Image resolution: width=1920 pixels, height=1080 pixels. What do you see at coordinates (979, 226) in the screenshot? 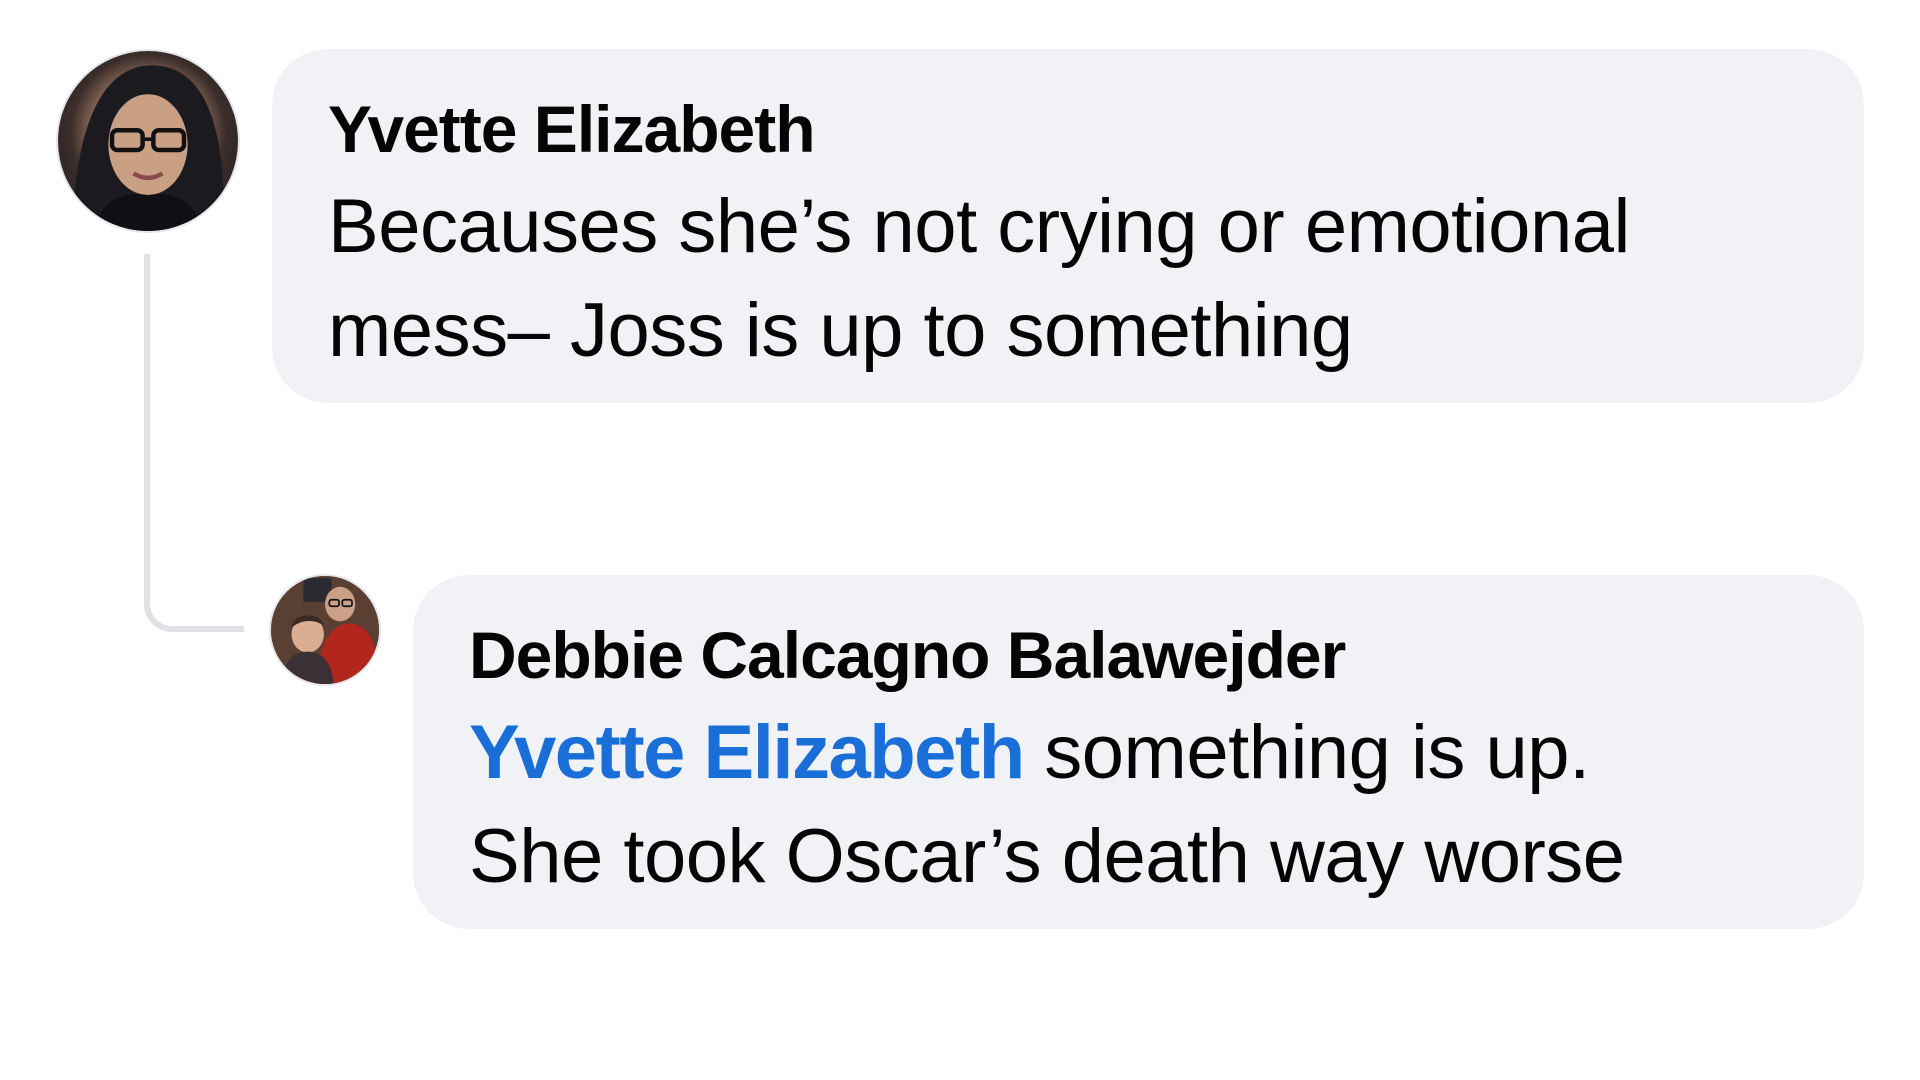
I see `comment-text-line: Becauses she’s not crying or emotional` at bounding box center [979, 226].